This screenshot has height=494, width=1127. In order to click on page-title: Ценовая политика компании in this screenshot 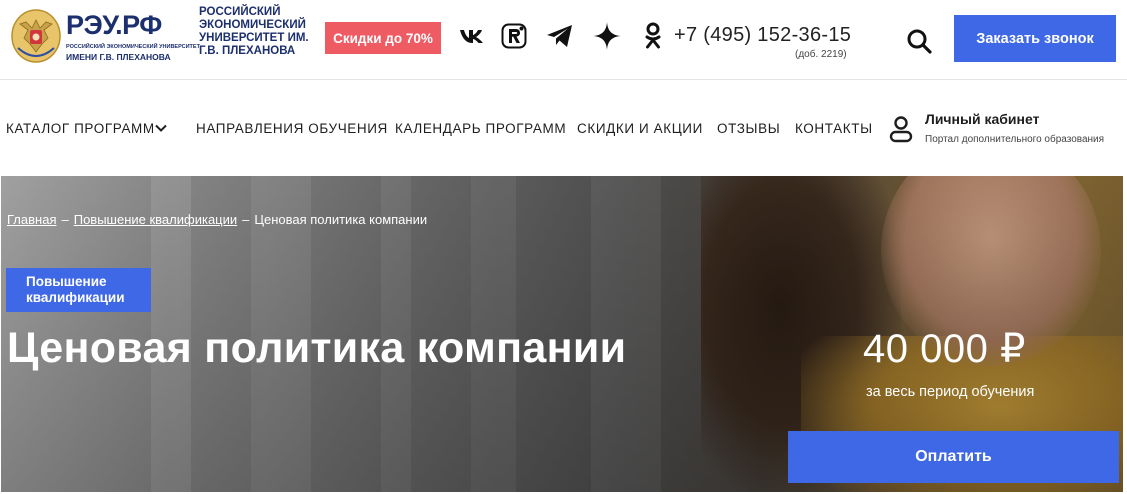, I will do `click(317, 348)`.